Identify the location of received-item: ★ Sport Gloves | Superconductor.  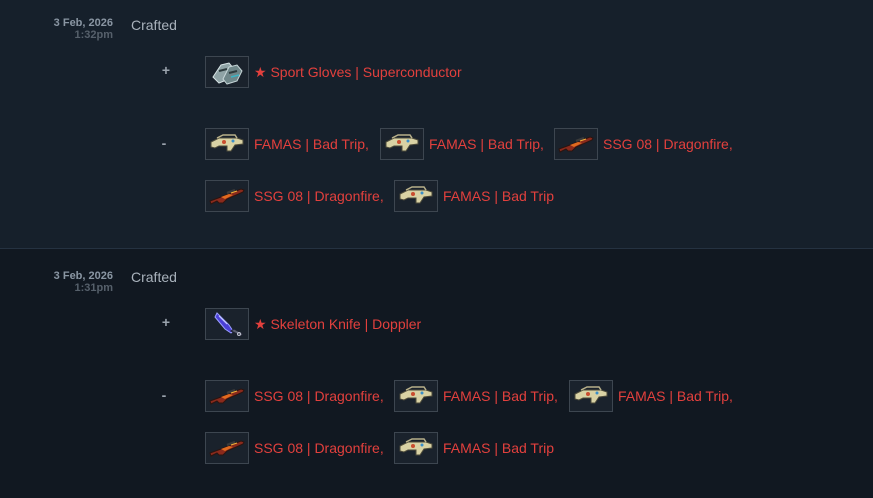
(333, 72).